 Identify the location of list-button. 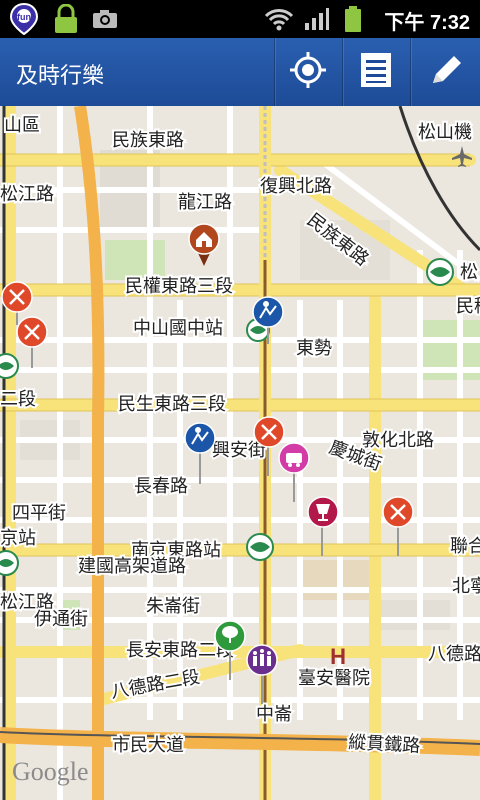
(375, 72).